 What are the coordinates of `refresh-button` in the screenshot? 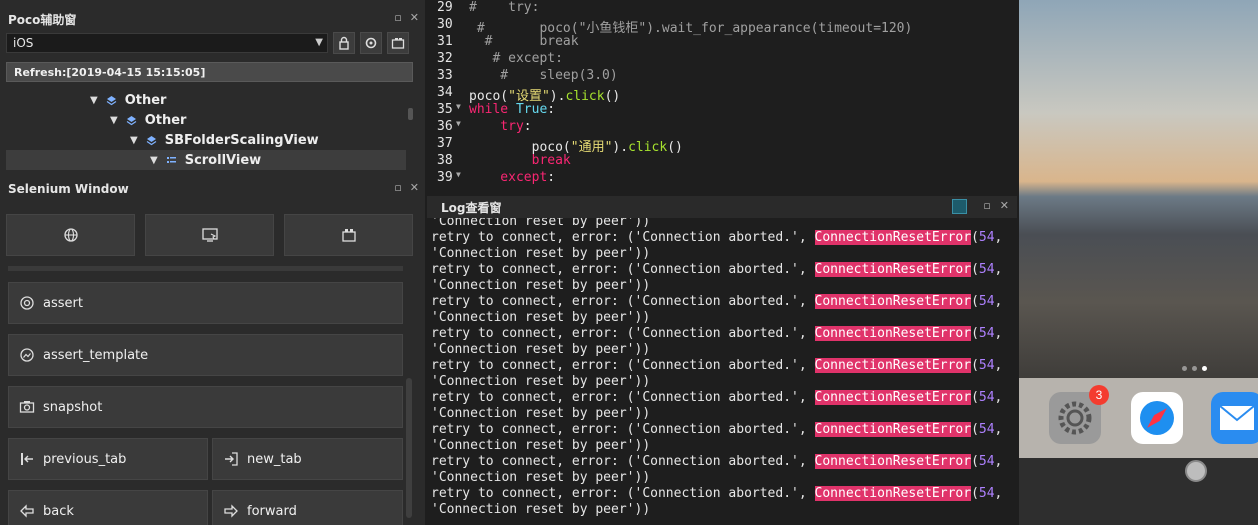 It's located at (371, 43).